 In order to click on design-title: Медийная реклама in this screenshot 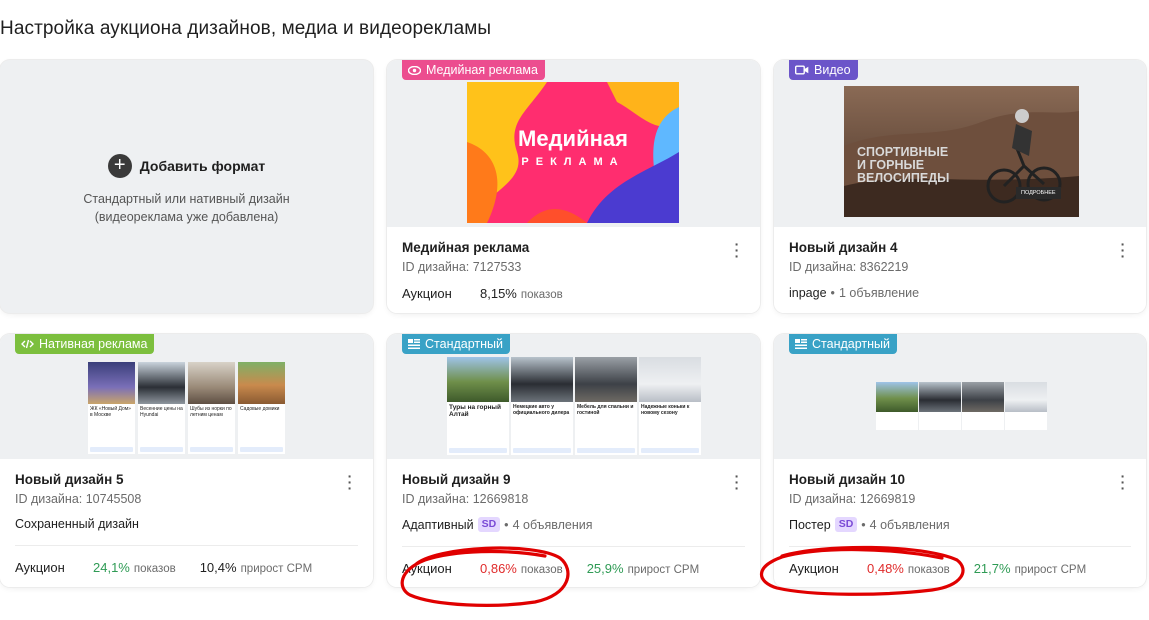, I will do `click(466, 247)`.